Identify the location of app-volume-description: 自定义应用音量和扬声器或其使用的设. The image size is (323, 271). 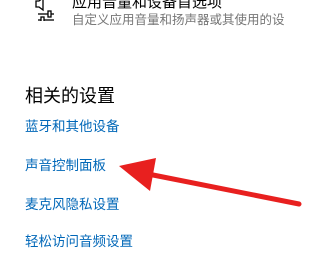
(178, 19).